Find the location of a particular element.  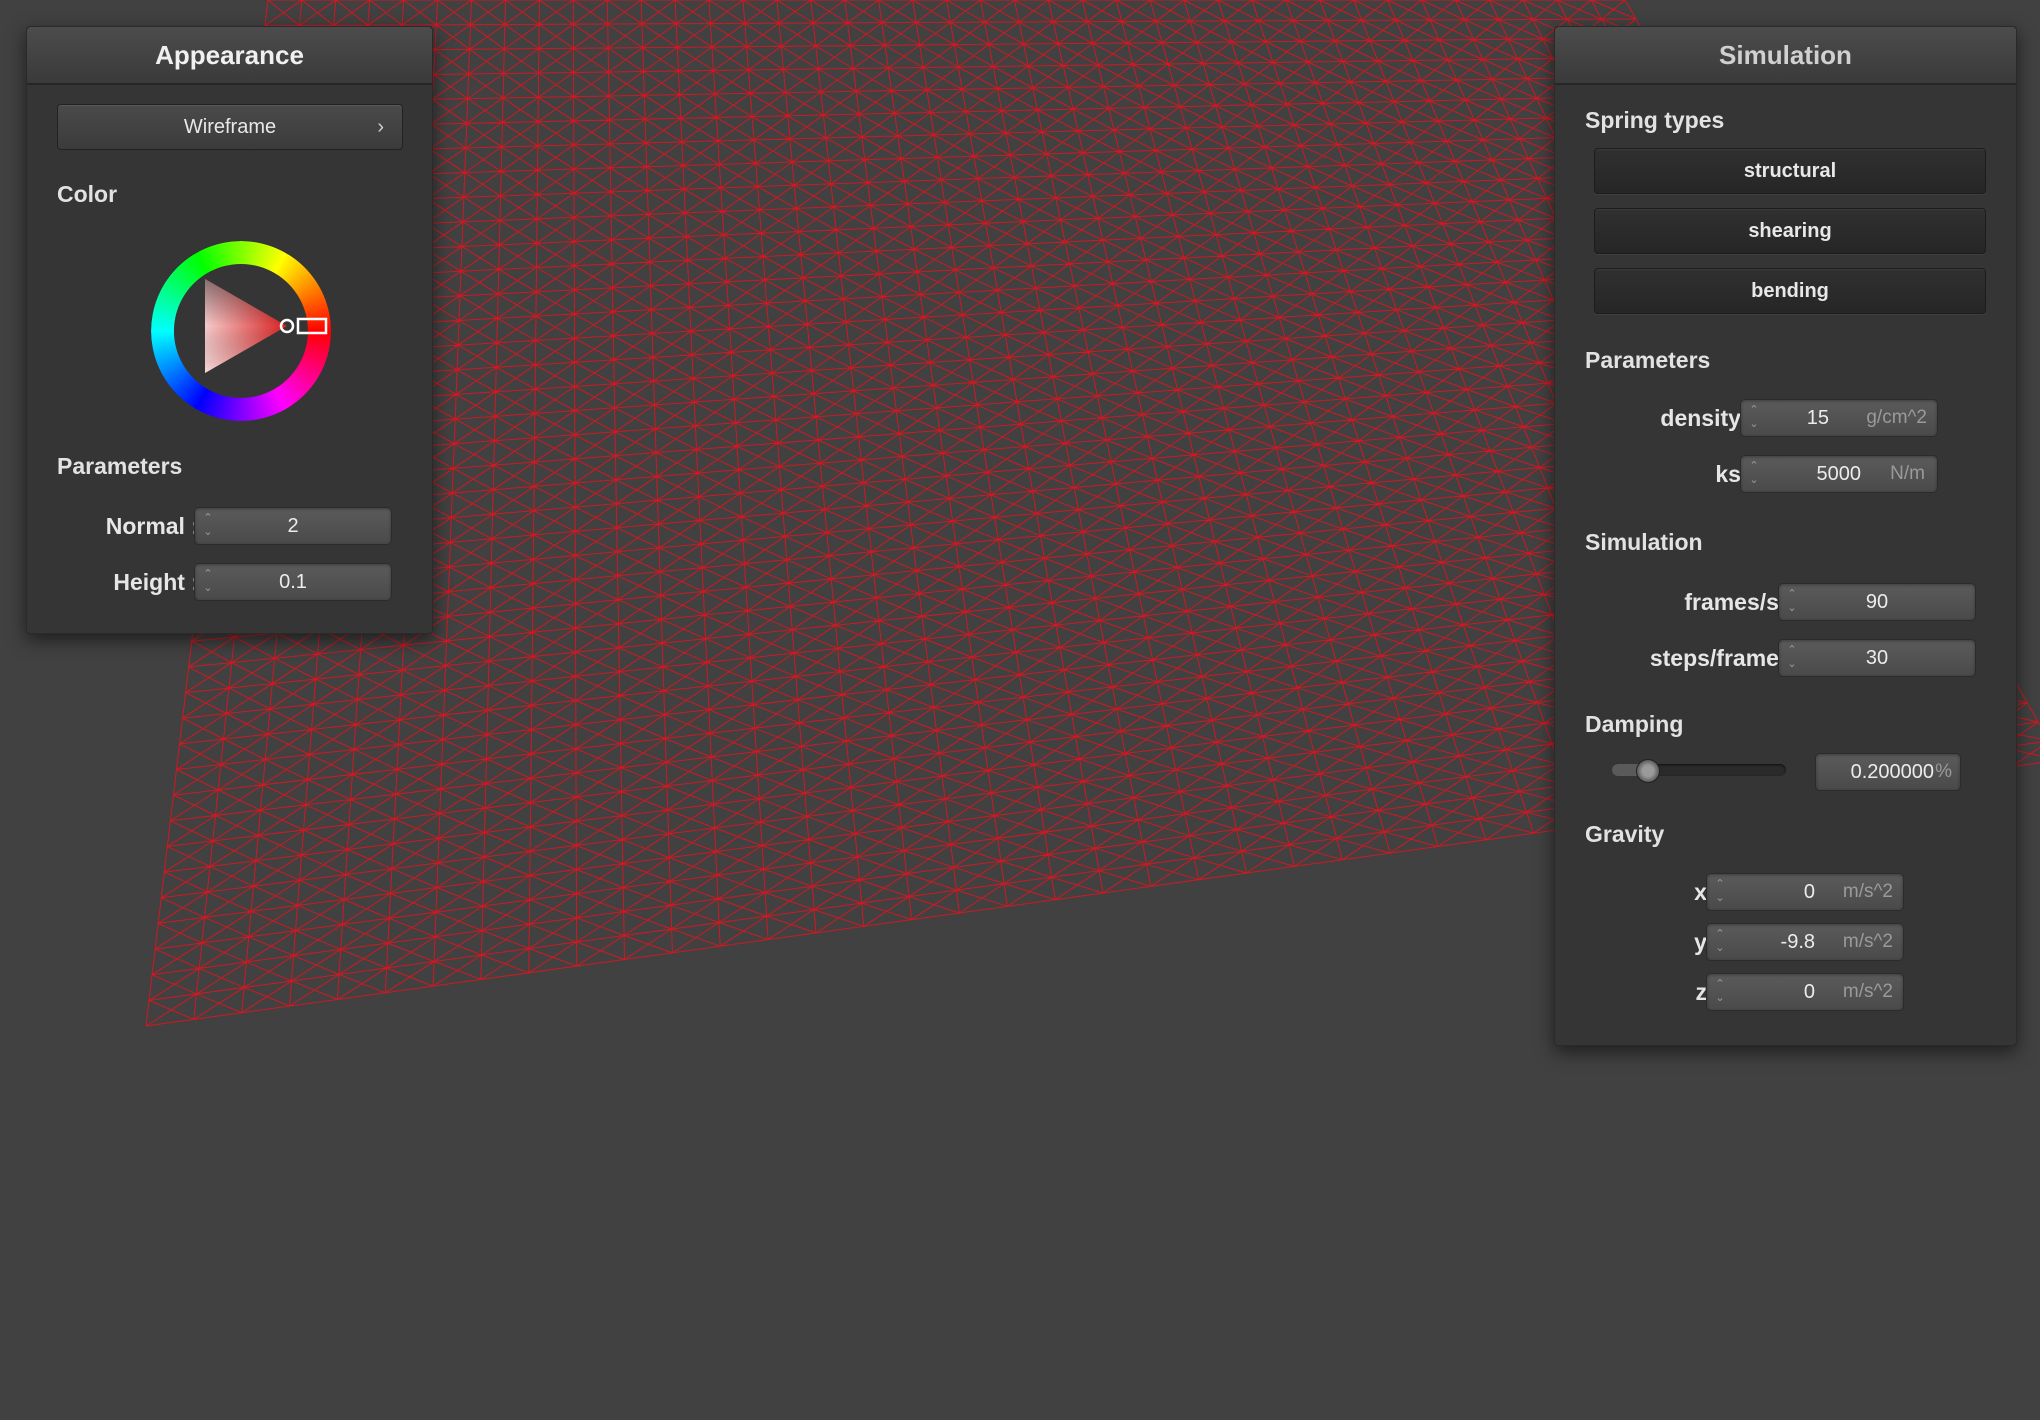

density-value: 15 is located at coordinates (1817, 418).